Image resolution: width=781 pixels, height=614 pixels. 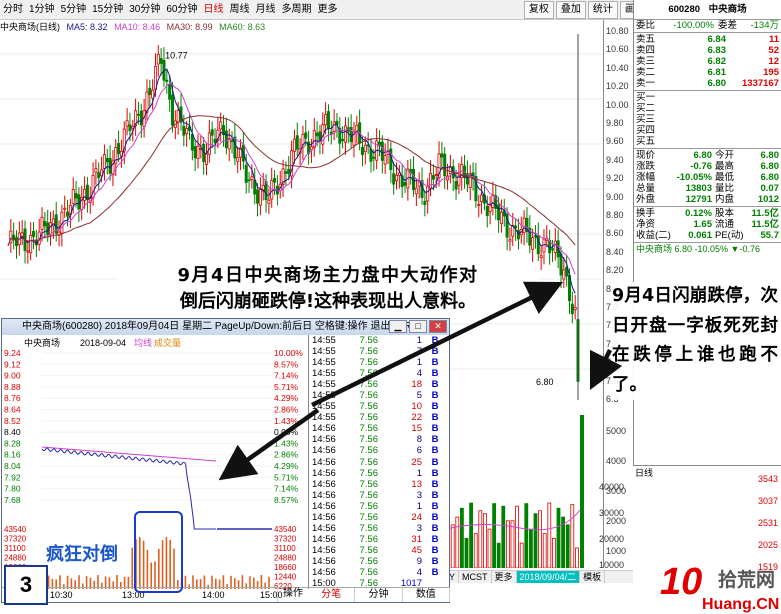 I want to click on tick-tabs: 分笔 分钟 数值, so click(x=379, y=594).